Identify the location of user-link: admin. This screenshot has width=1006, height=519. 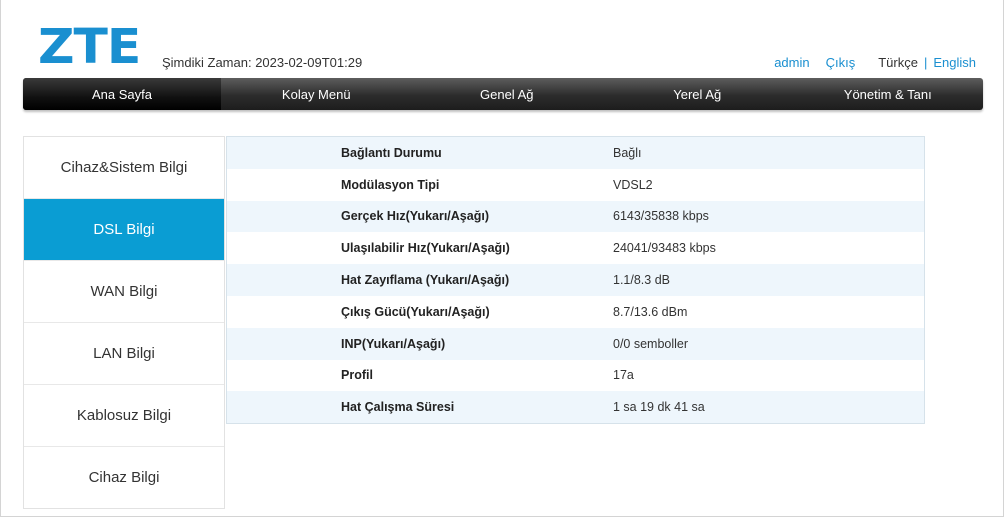
(791, 62).